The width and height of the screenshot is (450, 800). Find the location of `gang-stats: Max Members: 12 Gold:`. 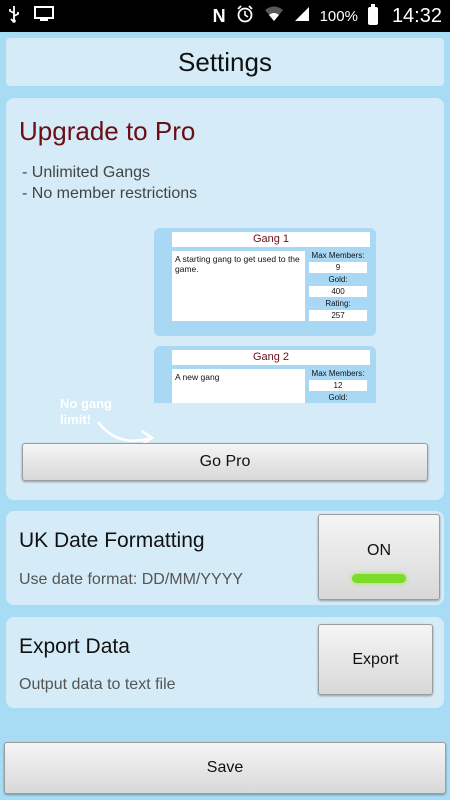

gang-stats: Max Members: 12 Gold: is located at coordinates (338, 386).